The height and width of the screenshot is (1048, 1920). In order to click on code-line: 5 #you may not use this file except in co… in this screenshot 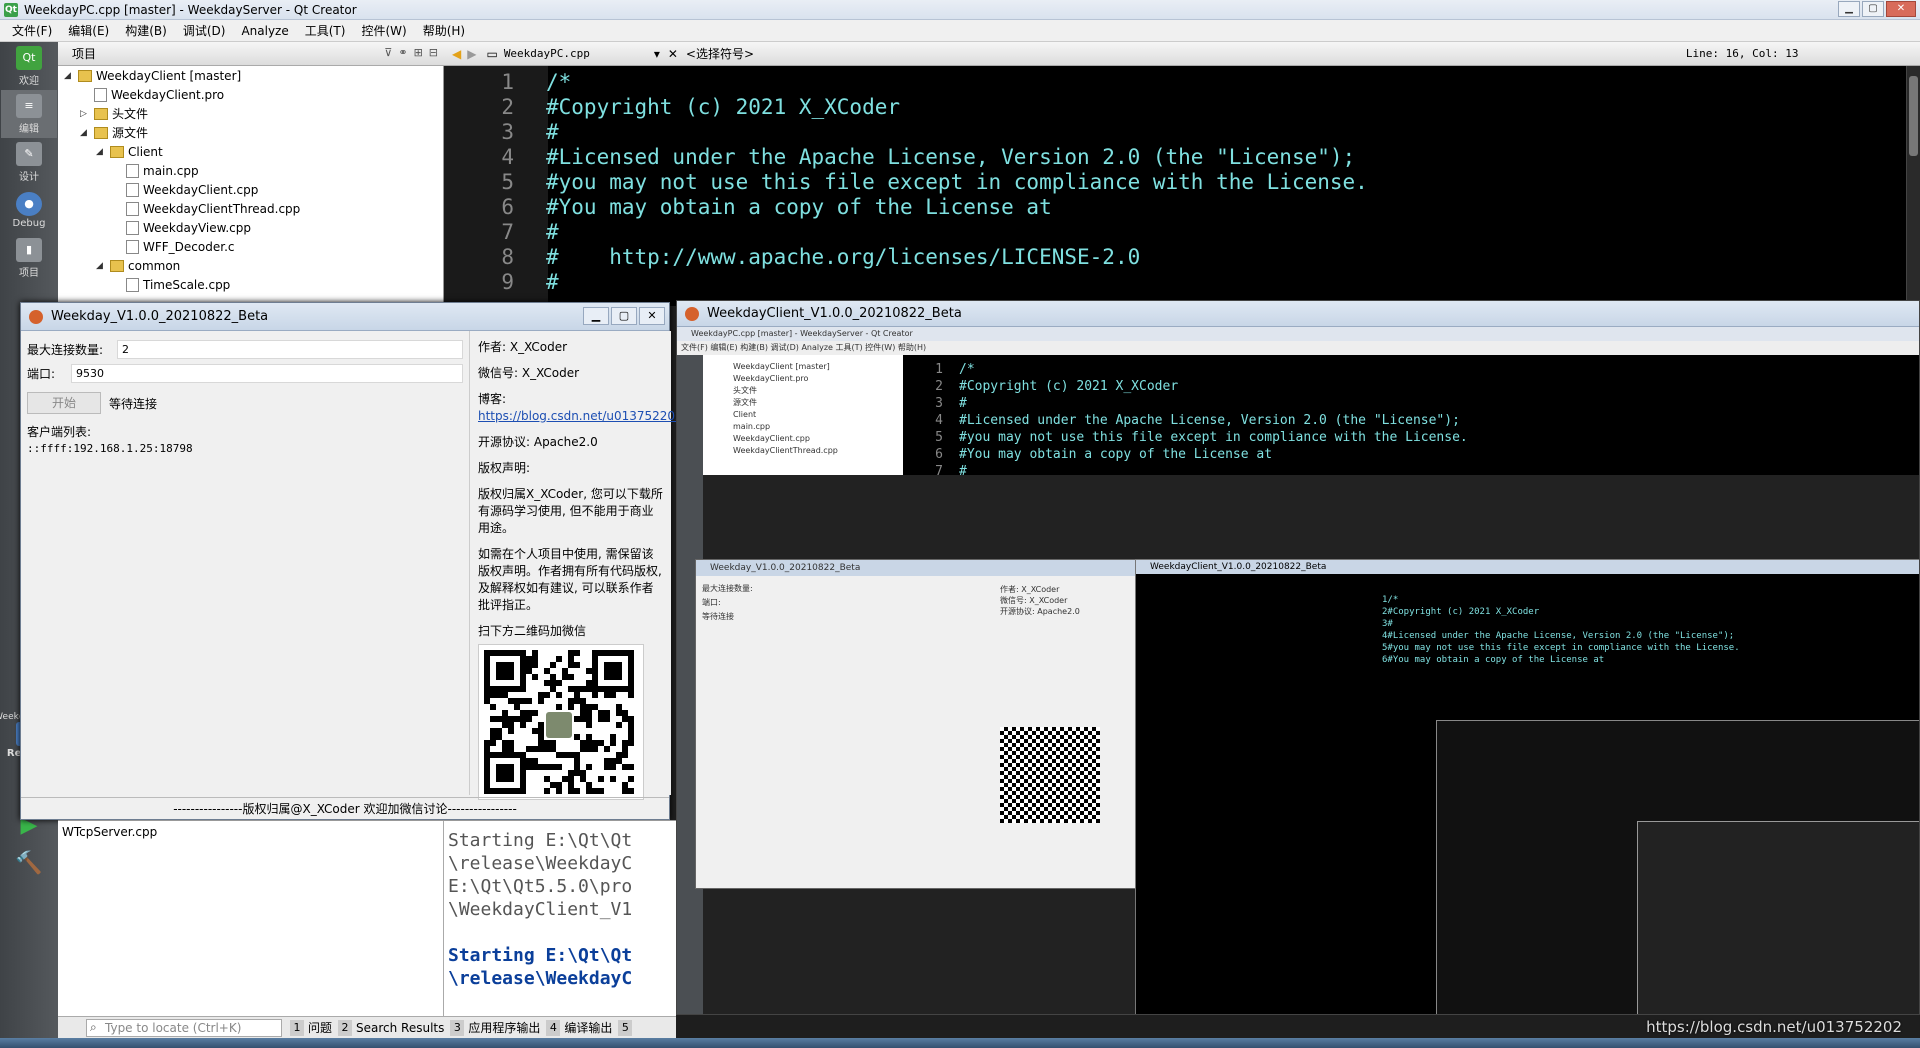, I will do `click(1182, 182)`.